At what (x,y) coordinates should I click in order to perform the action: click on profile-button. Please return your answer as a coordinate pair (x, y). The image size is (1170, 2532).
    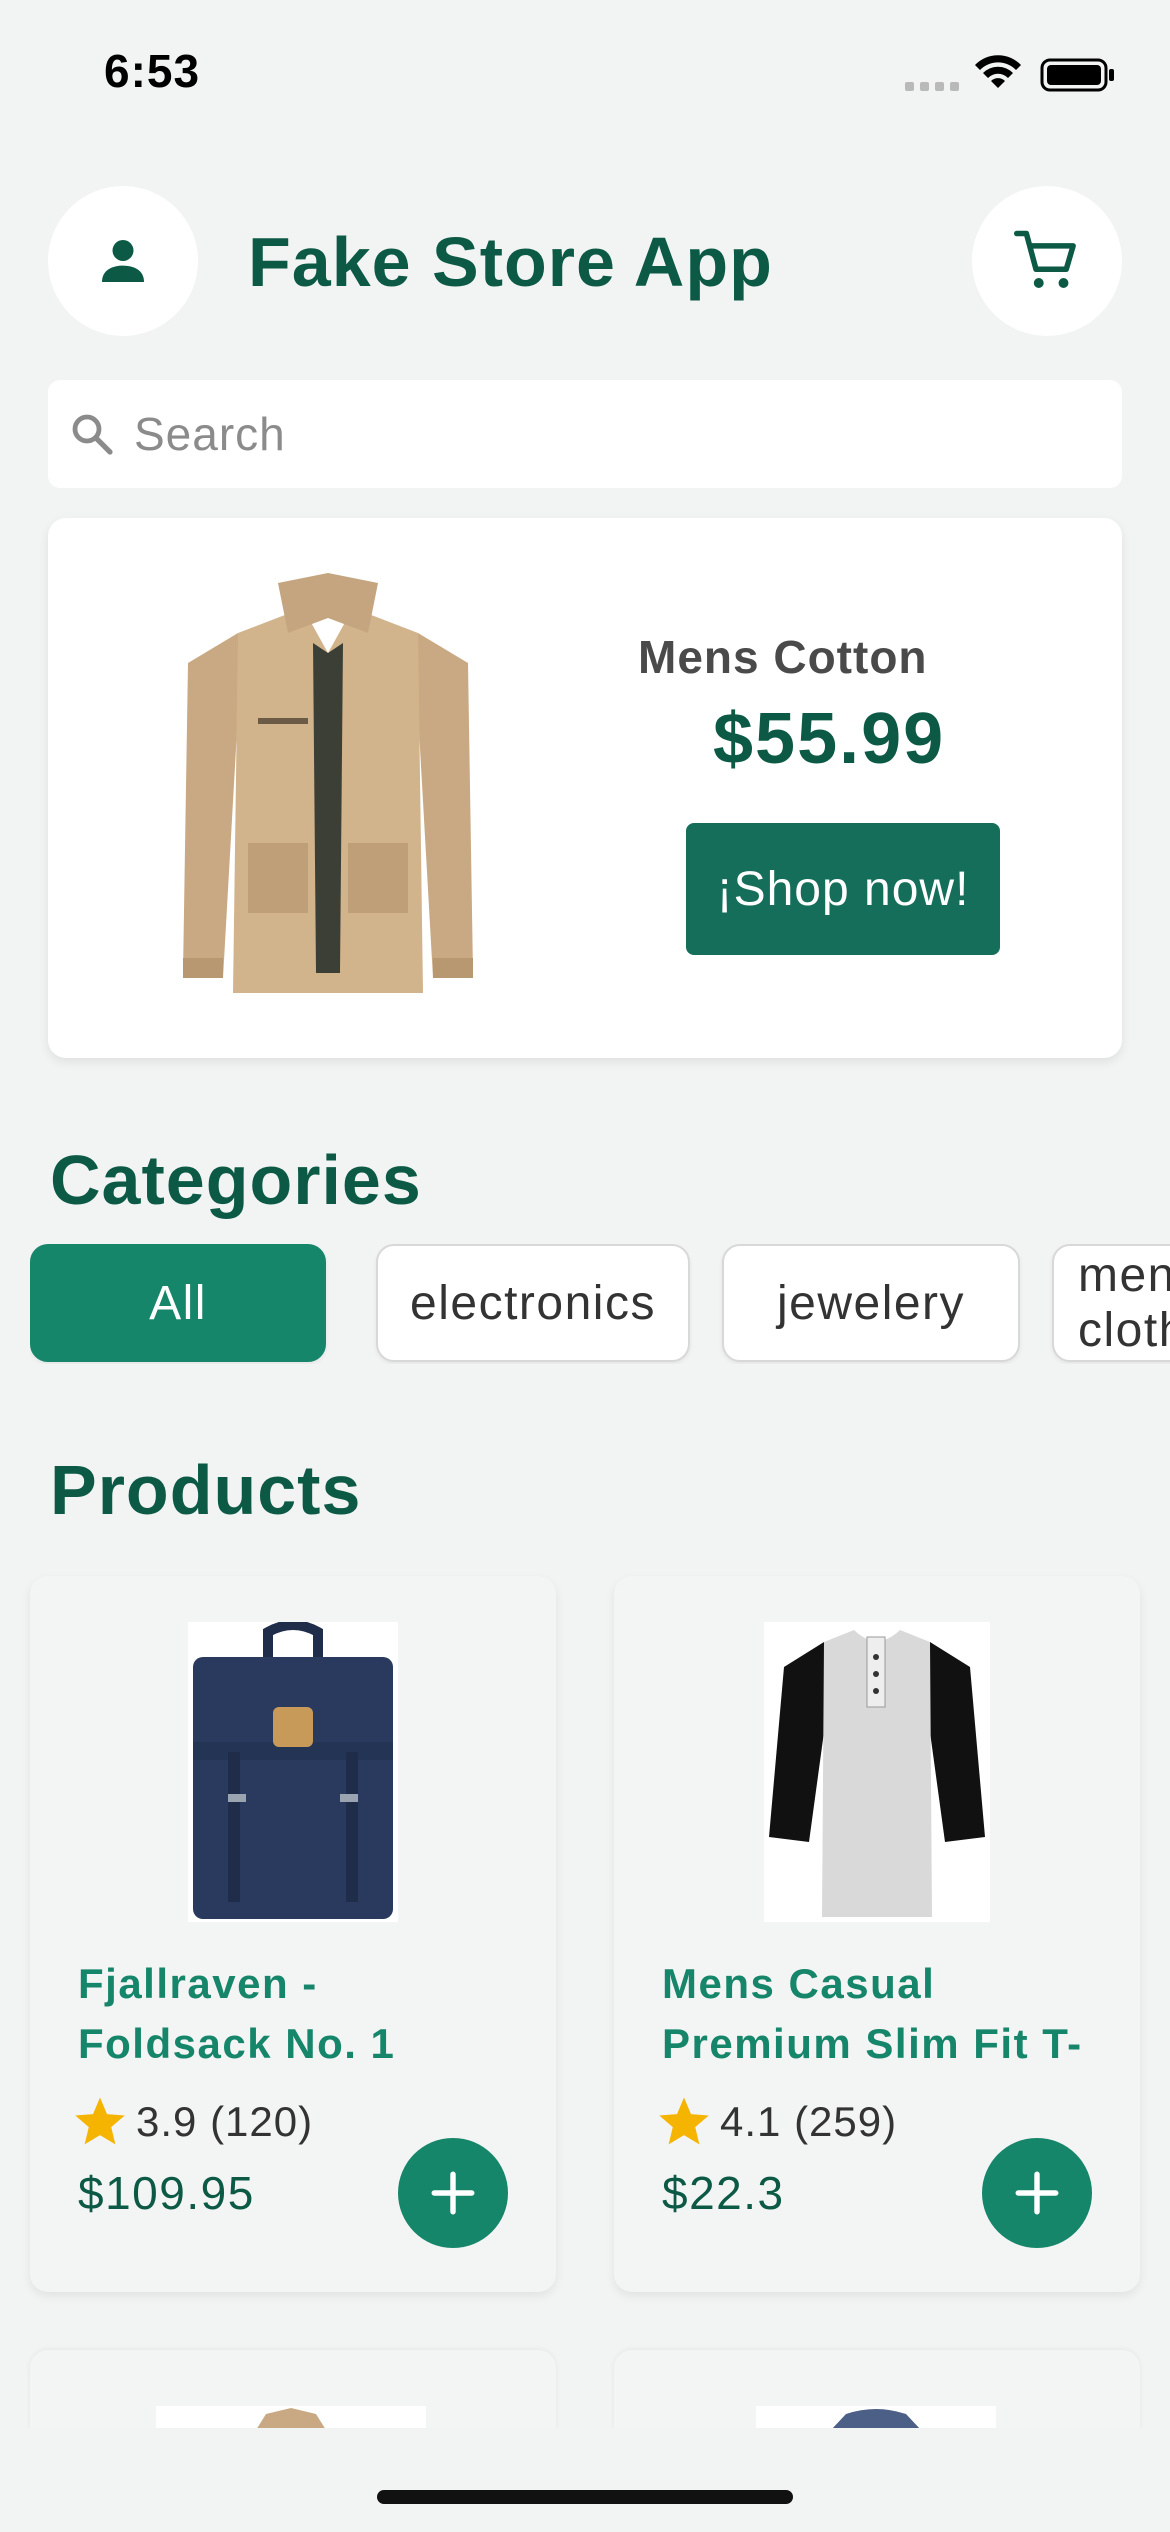
    Looking at the image, I should click on (123, 261).